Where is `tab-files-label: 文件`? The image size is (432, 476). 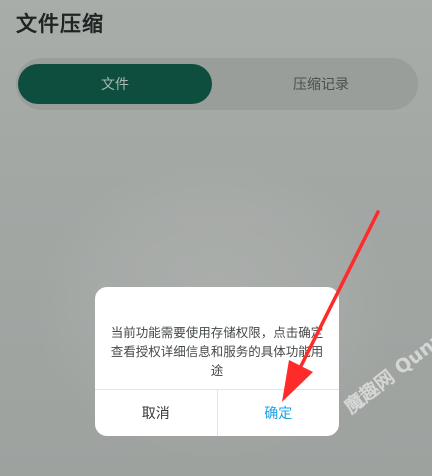 tab-files-label: 文件 is located at coordinates (115, 85).